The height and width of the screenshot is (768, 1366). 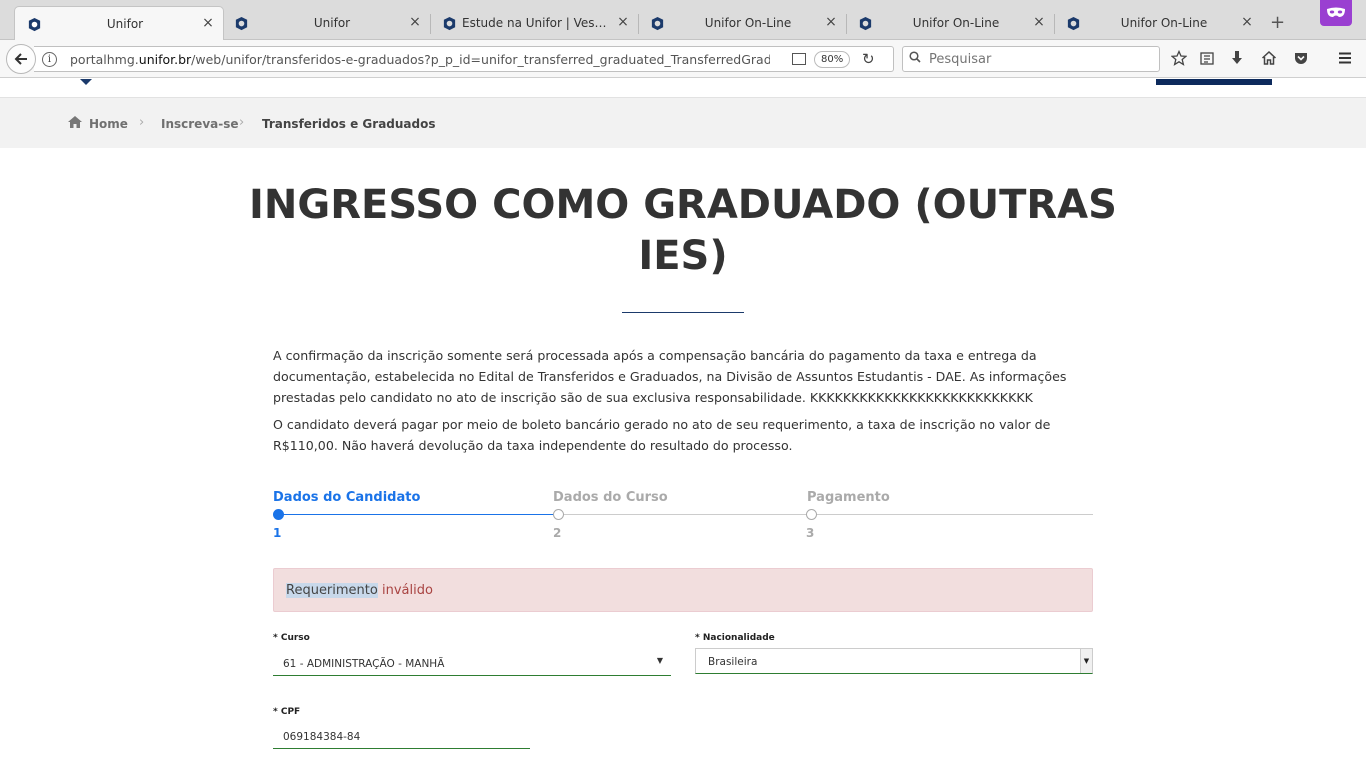 I want to click on step-label-candidato: Dados do Candidato, so click(x=347, y=497).